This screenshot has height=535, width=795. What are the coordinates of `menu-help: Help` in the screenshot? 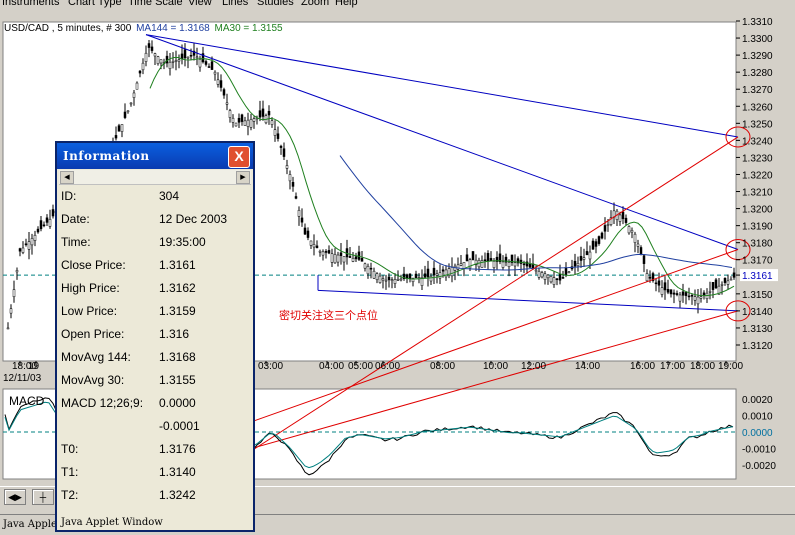 It's located at (346, 4).